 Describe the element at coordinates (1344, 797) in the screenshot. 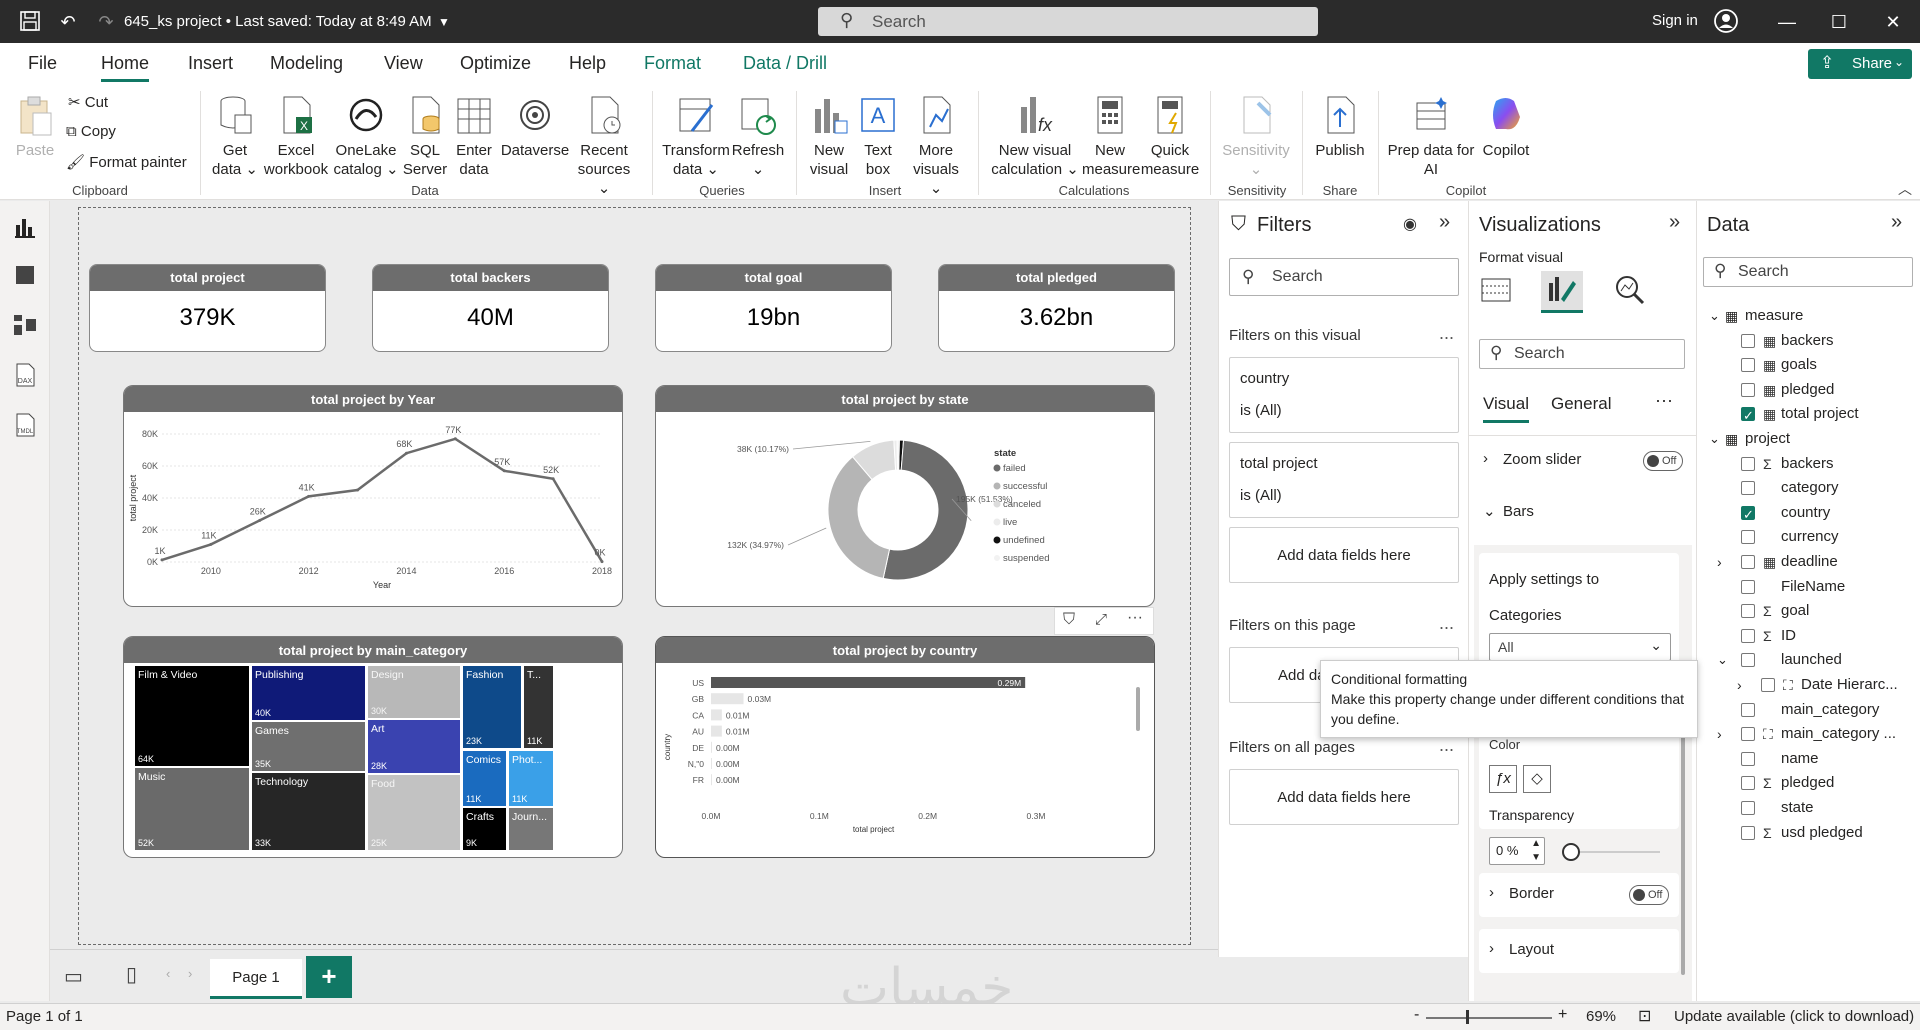

I see `add-data-fields-all-pages: Add data fields here` at that location.